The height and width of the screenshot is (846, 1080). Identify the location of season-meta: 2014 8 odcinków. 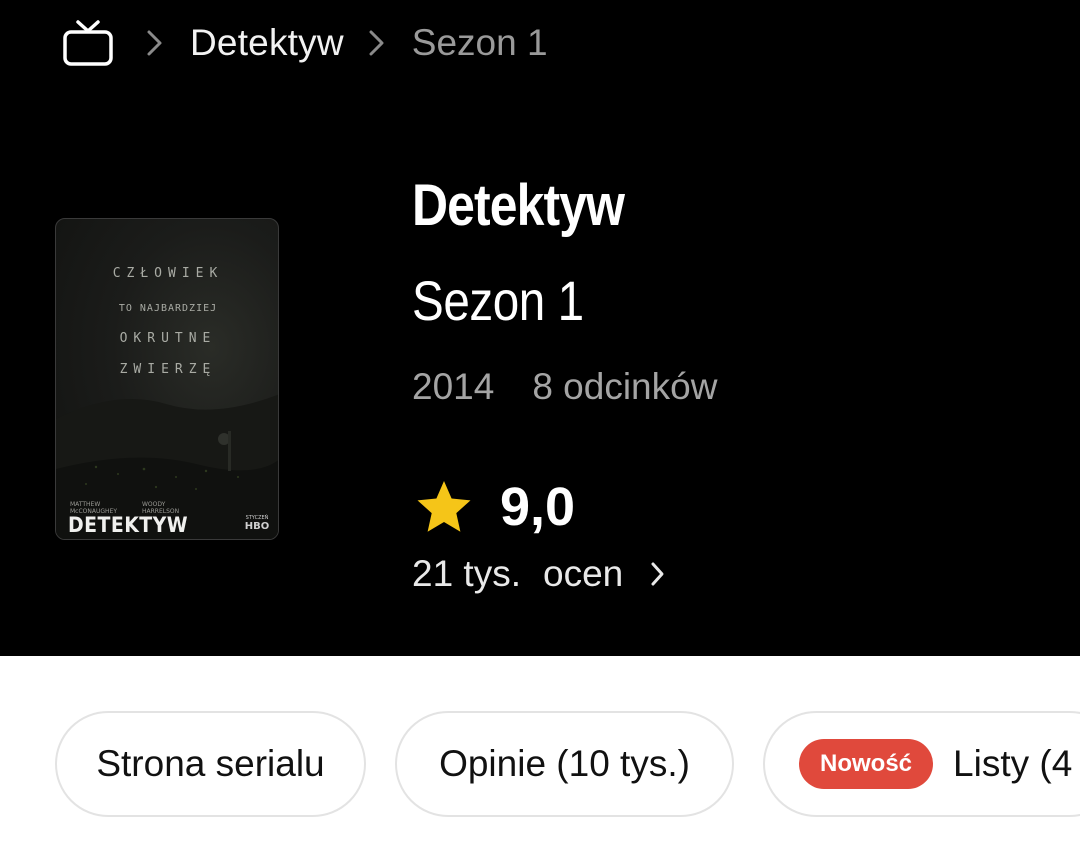
(564, 387).